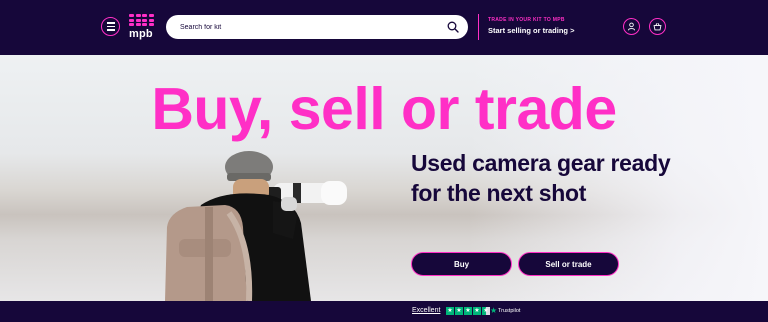  I want to click on account-button, so click(631, 26).